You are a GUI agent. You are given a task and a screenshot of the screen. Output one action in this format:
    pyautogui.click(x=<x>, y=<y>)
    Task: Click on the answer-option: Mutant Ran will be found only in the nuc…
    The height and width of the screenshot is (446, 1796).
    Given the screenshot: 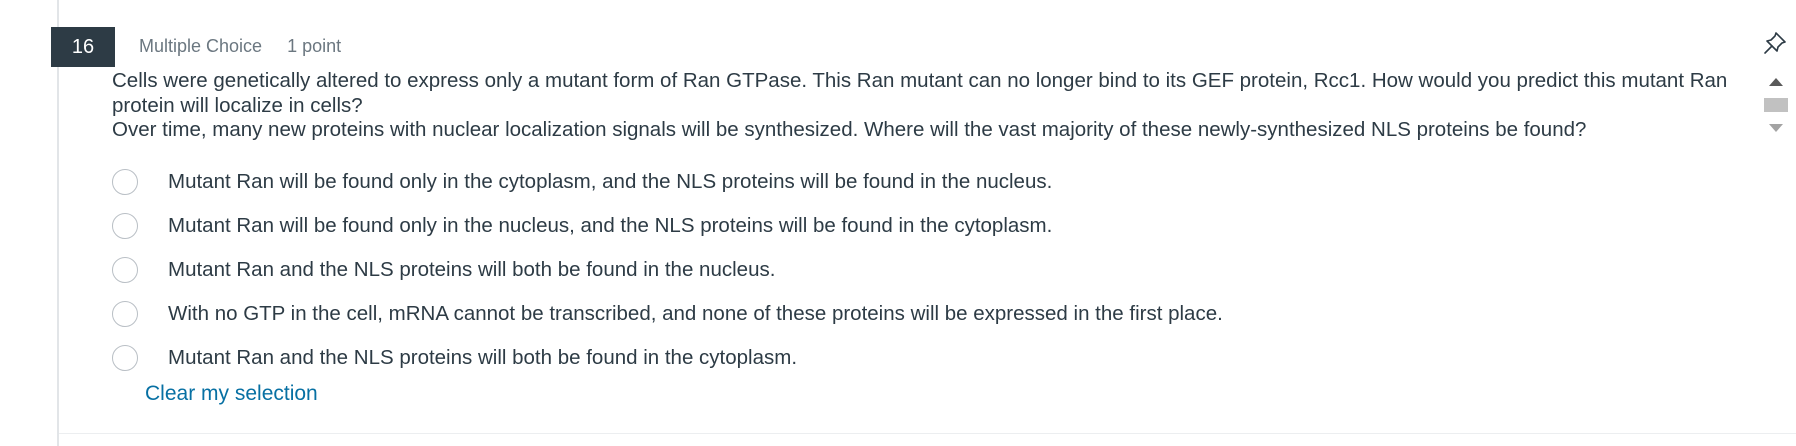 What is the action you would take?
    pyautogui.click(x=912, y=226)
    